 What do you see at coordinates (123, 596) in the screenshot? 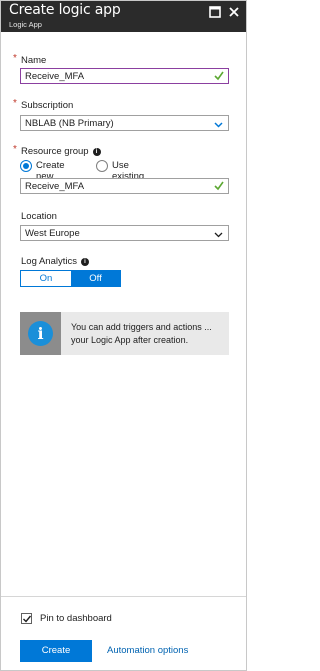
I see `footer-divider` at bounding box center [123, 596].